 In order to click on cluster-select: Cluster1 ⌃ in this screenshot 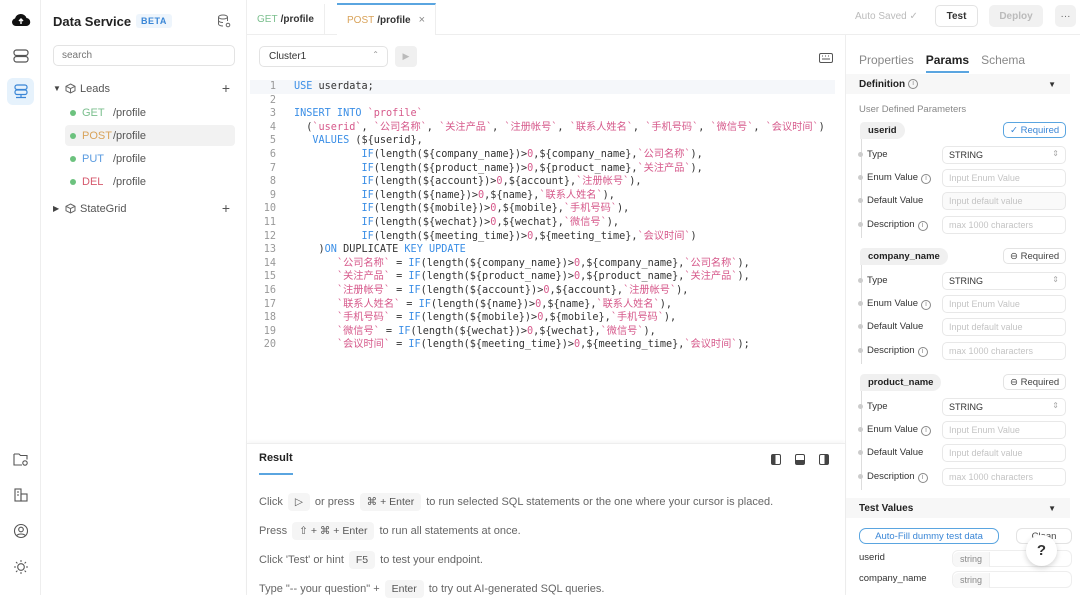, I will do `click(323, 56)`.